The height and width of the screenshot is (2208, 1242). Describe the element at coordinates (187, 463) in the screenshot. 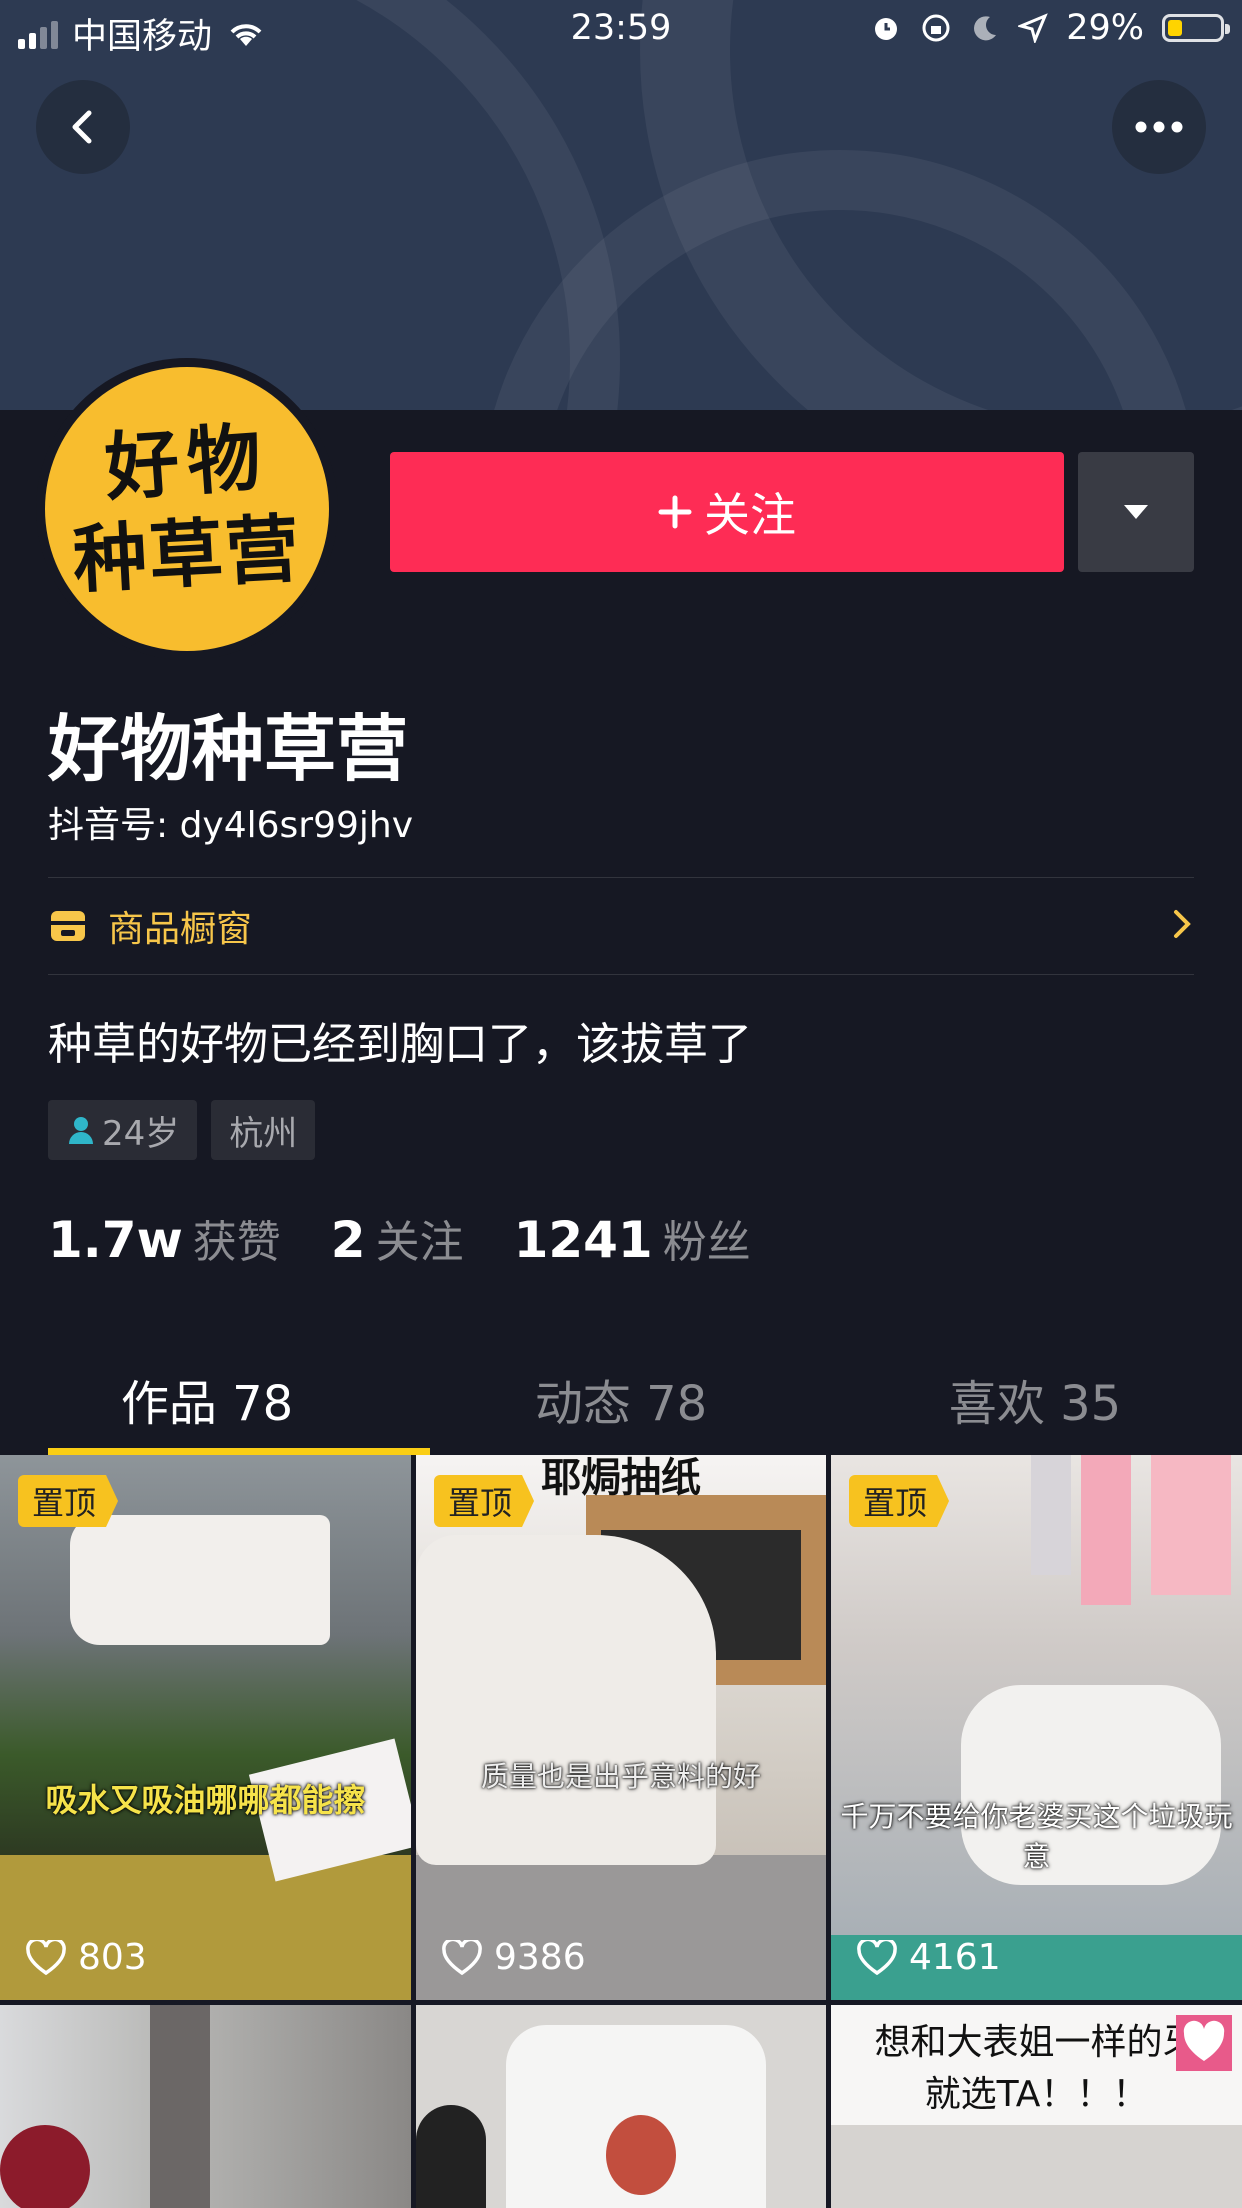

I see `avatar-text: 好物` at that location.